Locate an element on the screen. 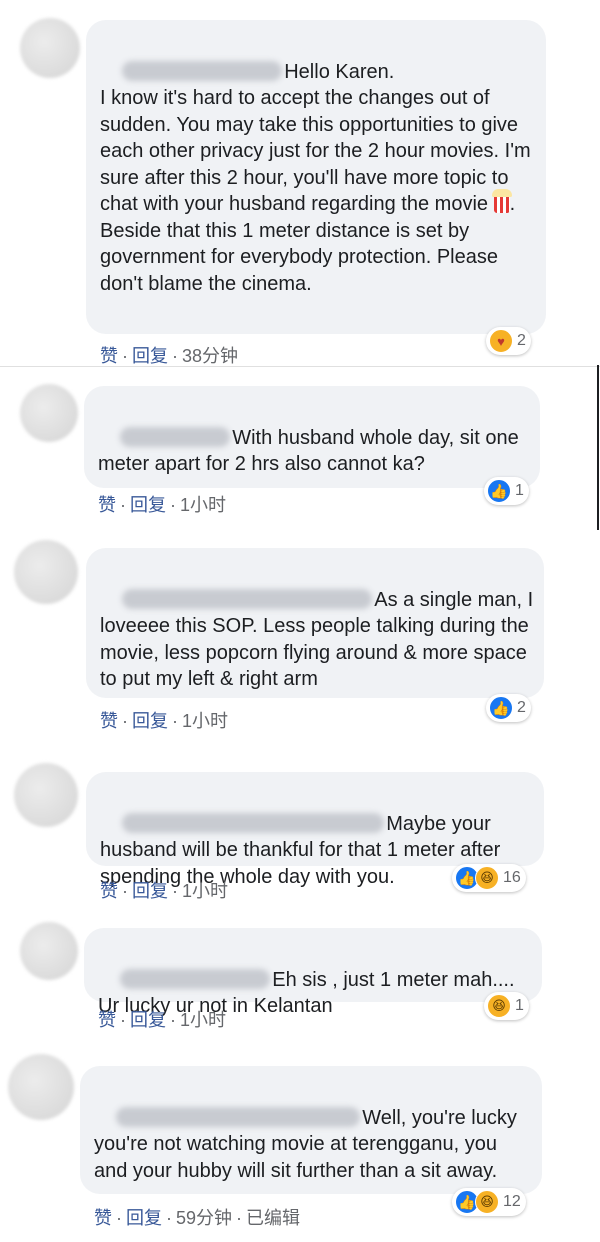 This screenshot has height=1242, width=600. reaction-summary: 👍 1 is located at coordinates (506, 491).